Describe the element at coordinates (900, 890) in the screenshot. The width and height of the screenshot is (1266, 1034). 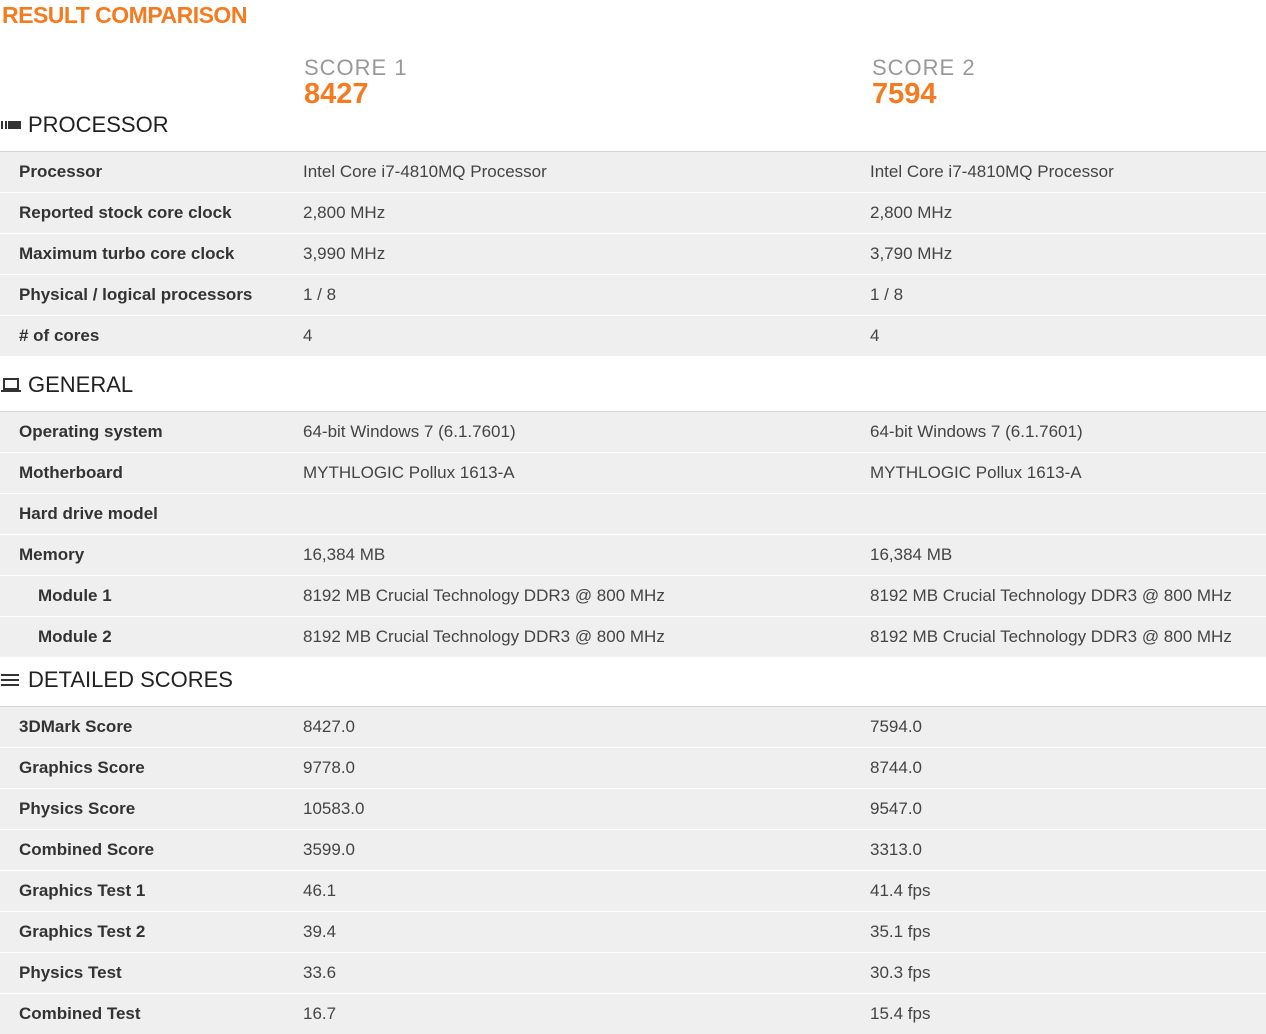
I see `row-value-2: 41.4 fps` at that location.